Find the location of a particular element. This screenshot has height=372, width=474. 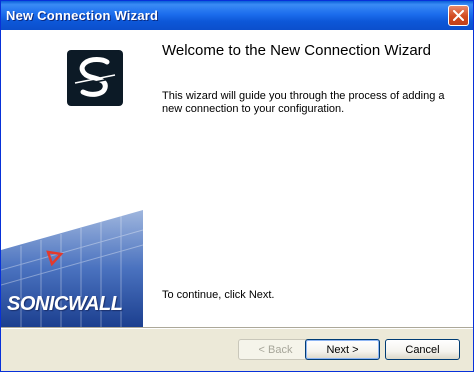

window-title: New Connection Wizard is located at coordinates (82, 15).